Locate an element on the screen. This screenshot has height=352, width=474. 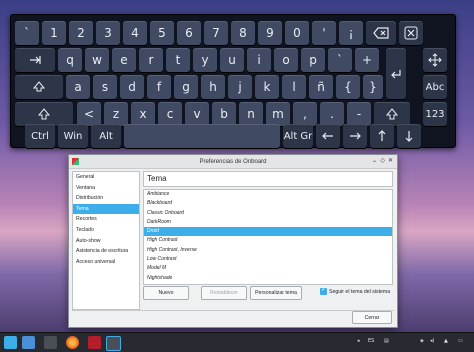
theme-item-selected: Droid is located at coordinates (268, 232).